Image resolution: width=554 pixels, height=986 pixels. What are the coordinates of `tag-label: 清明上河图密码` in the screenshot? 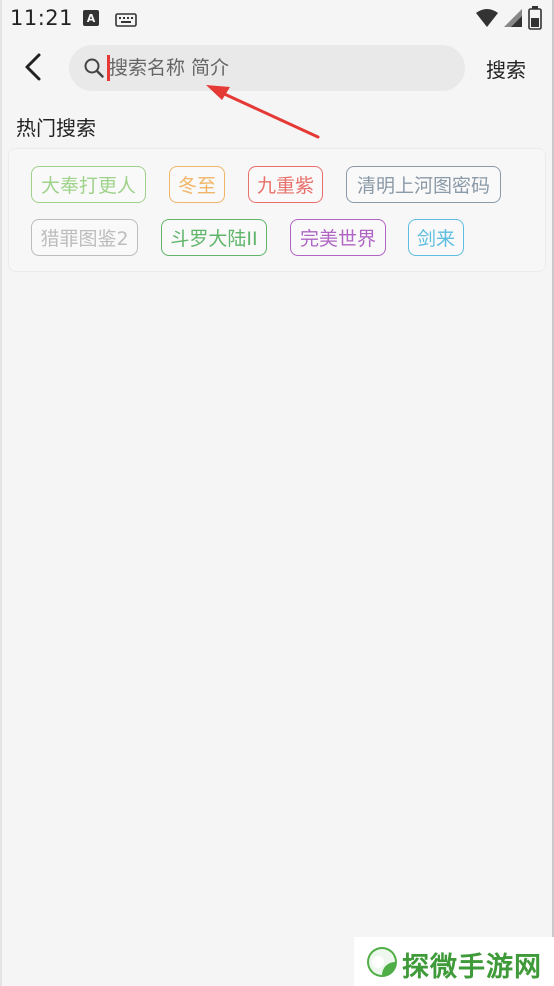 It's located at (423, 186).